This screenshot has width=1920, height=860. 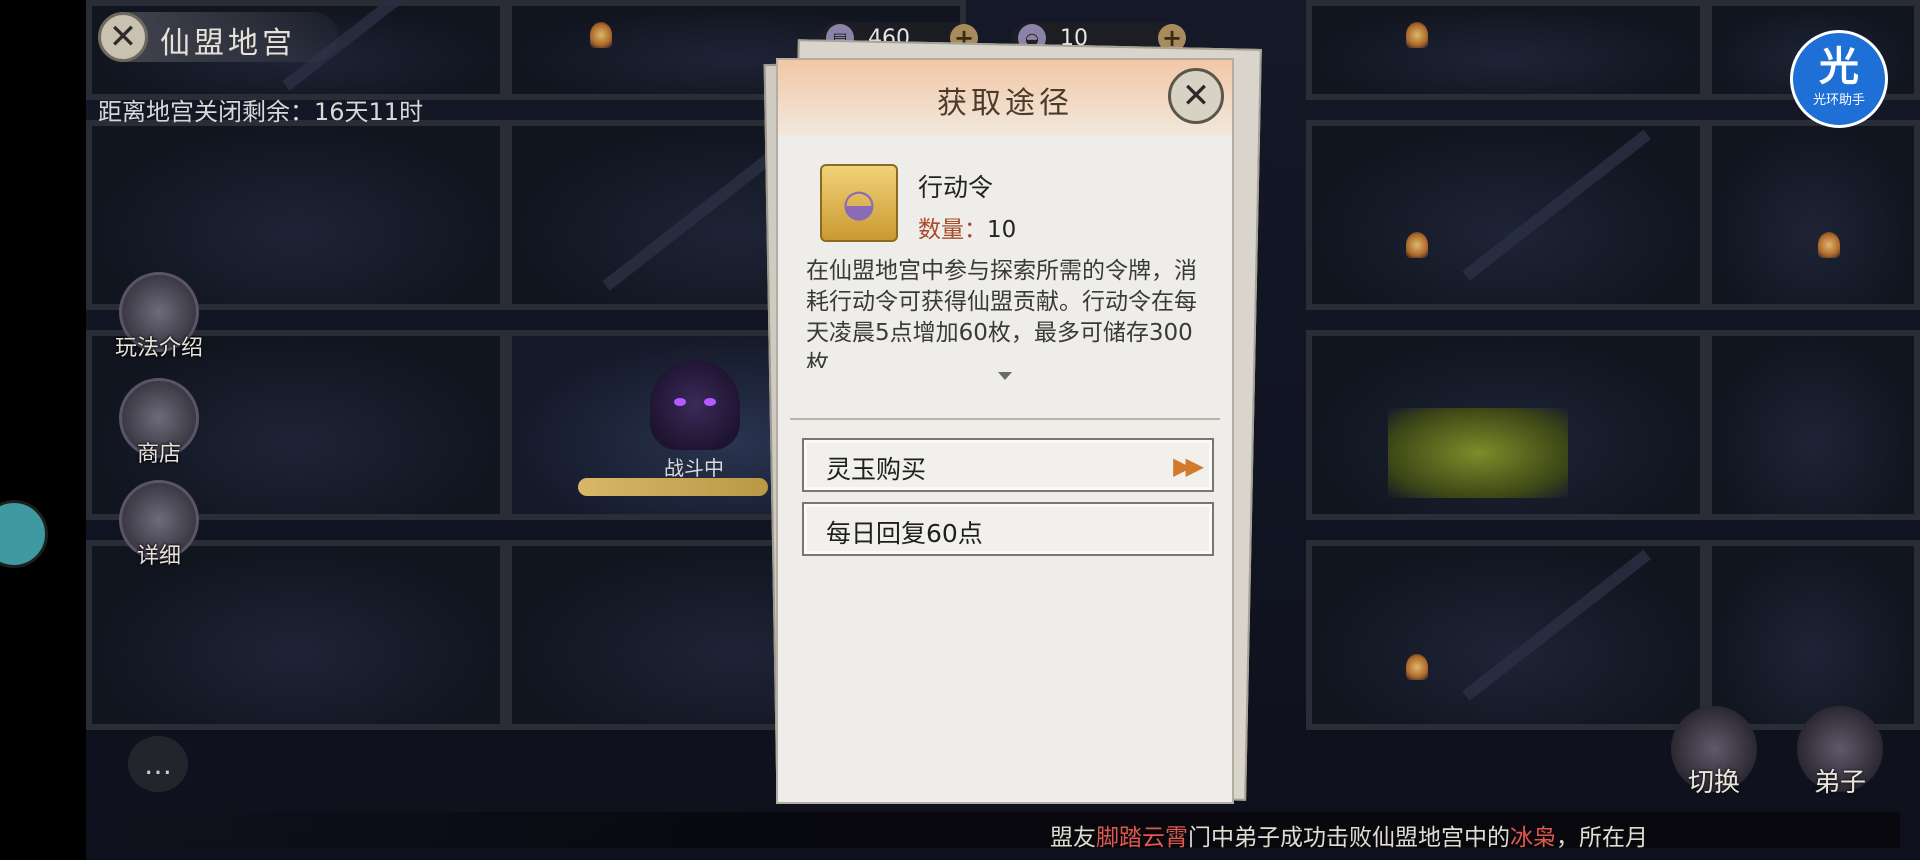 I want to click on close-icon: ✕, so click(x=1196, y=96).